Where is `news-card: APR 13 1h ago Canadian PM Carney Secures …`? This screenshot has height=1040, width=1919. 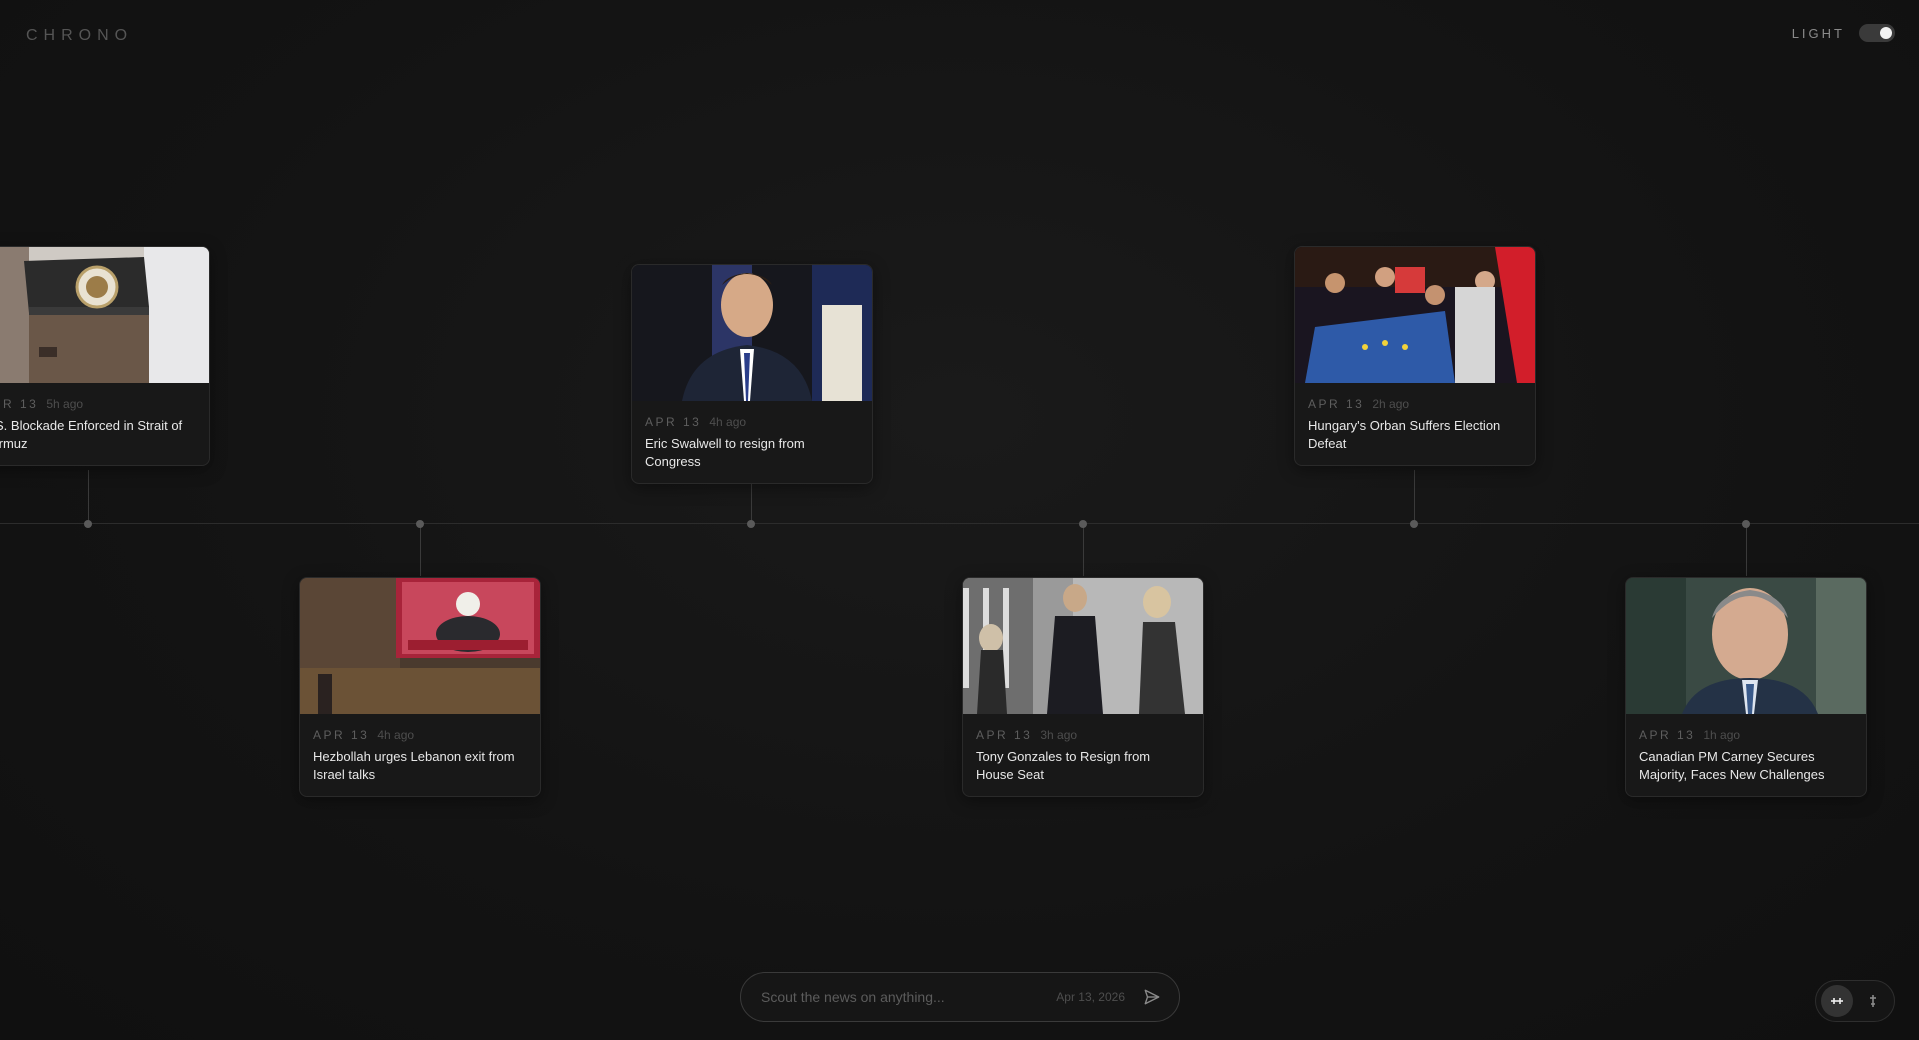 news-card: APR 13 1h ago Canadian PM Carney Secures … is located at coordinates (1746, 687).